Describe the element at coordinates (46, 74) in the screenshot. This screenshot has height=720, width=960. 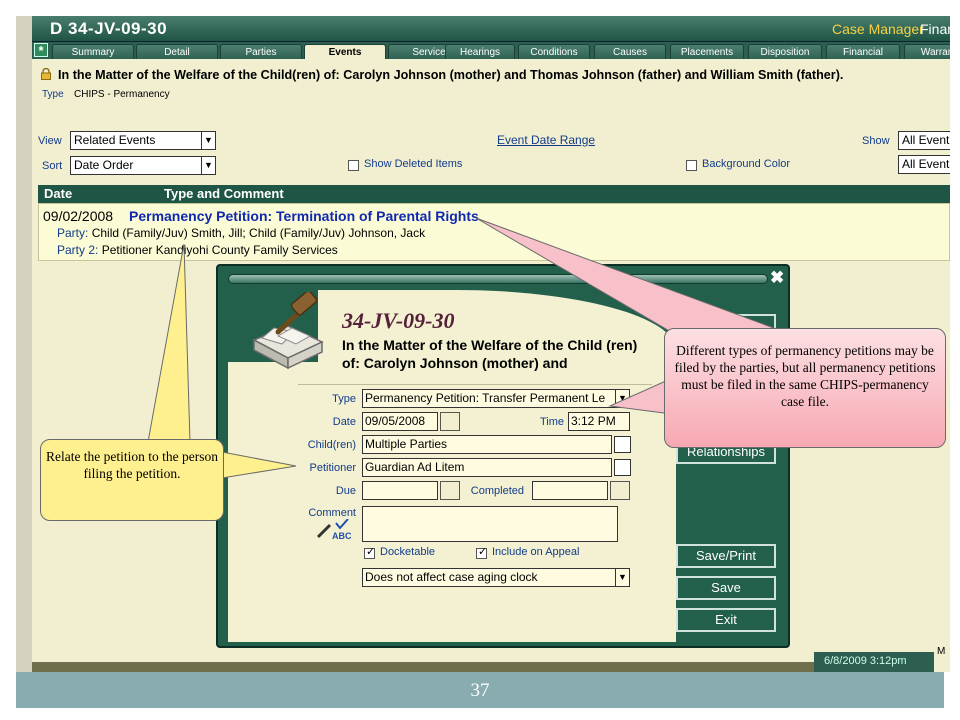
I see `lock-icon` at that location.